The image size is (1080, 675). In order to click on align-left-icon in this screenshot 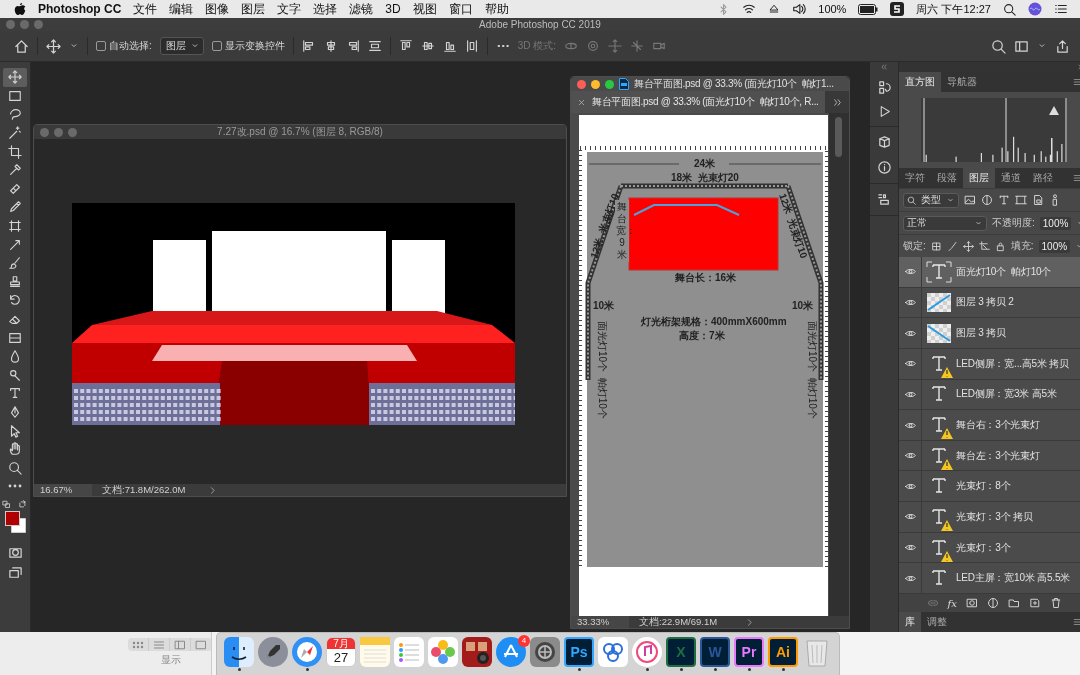, I will do `click(308, 46)`.